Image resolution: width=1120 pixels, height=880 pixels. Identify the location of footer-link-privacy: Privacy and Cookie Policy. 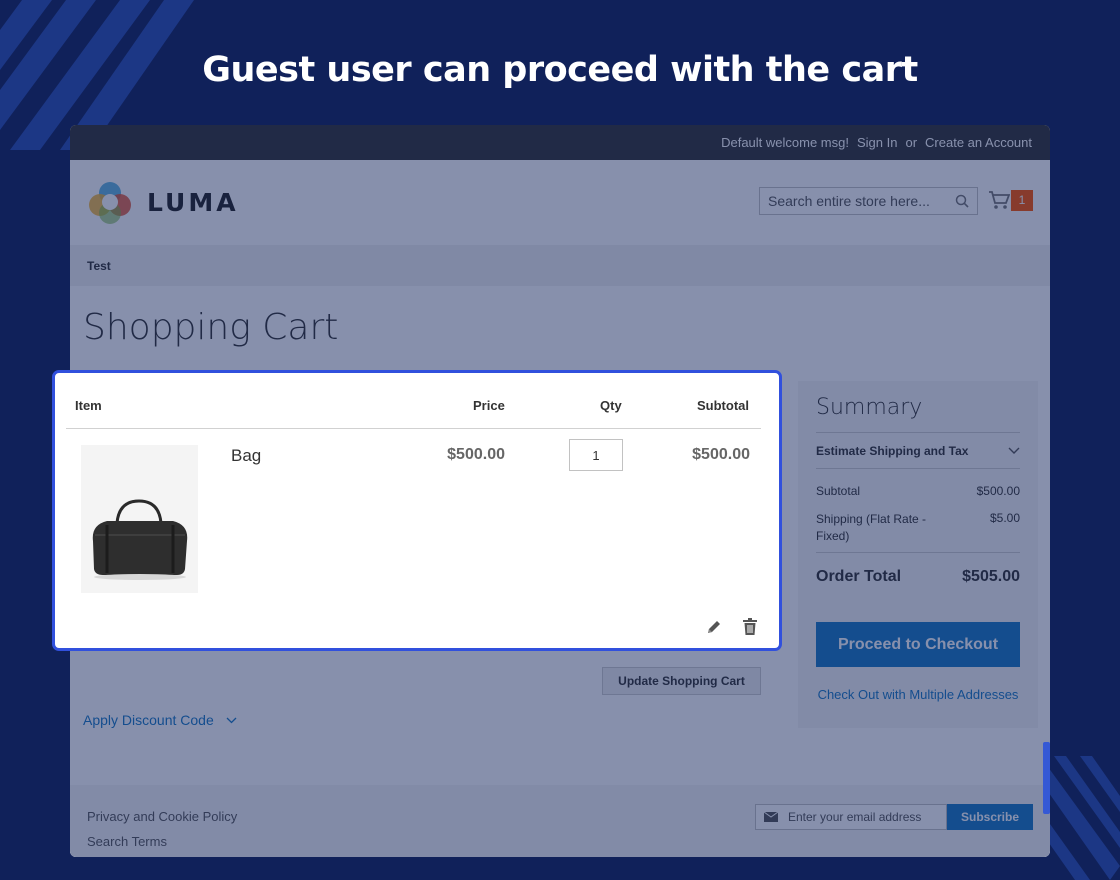
(162, 816).